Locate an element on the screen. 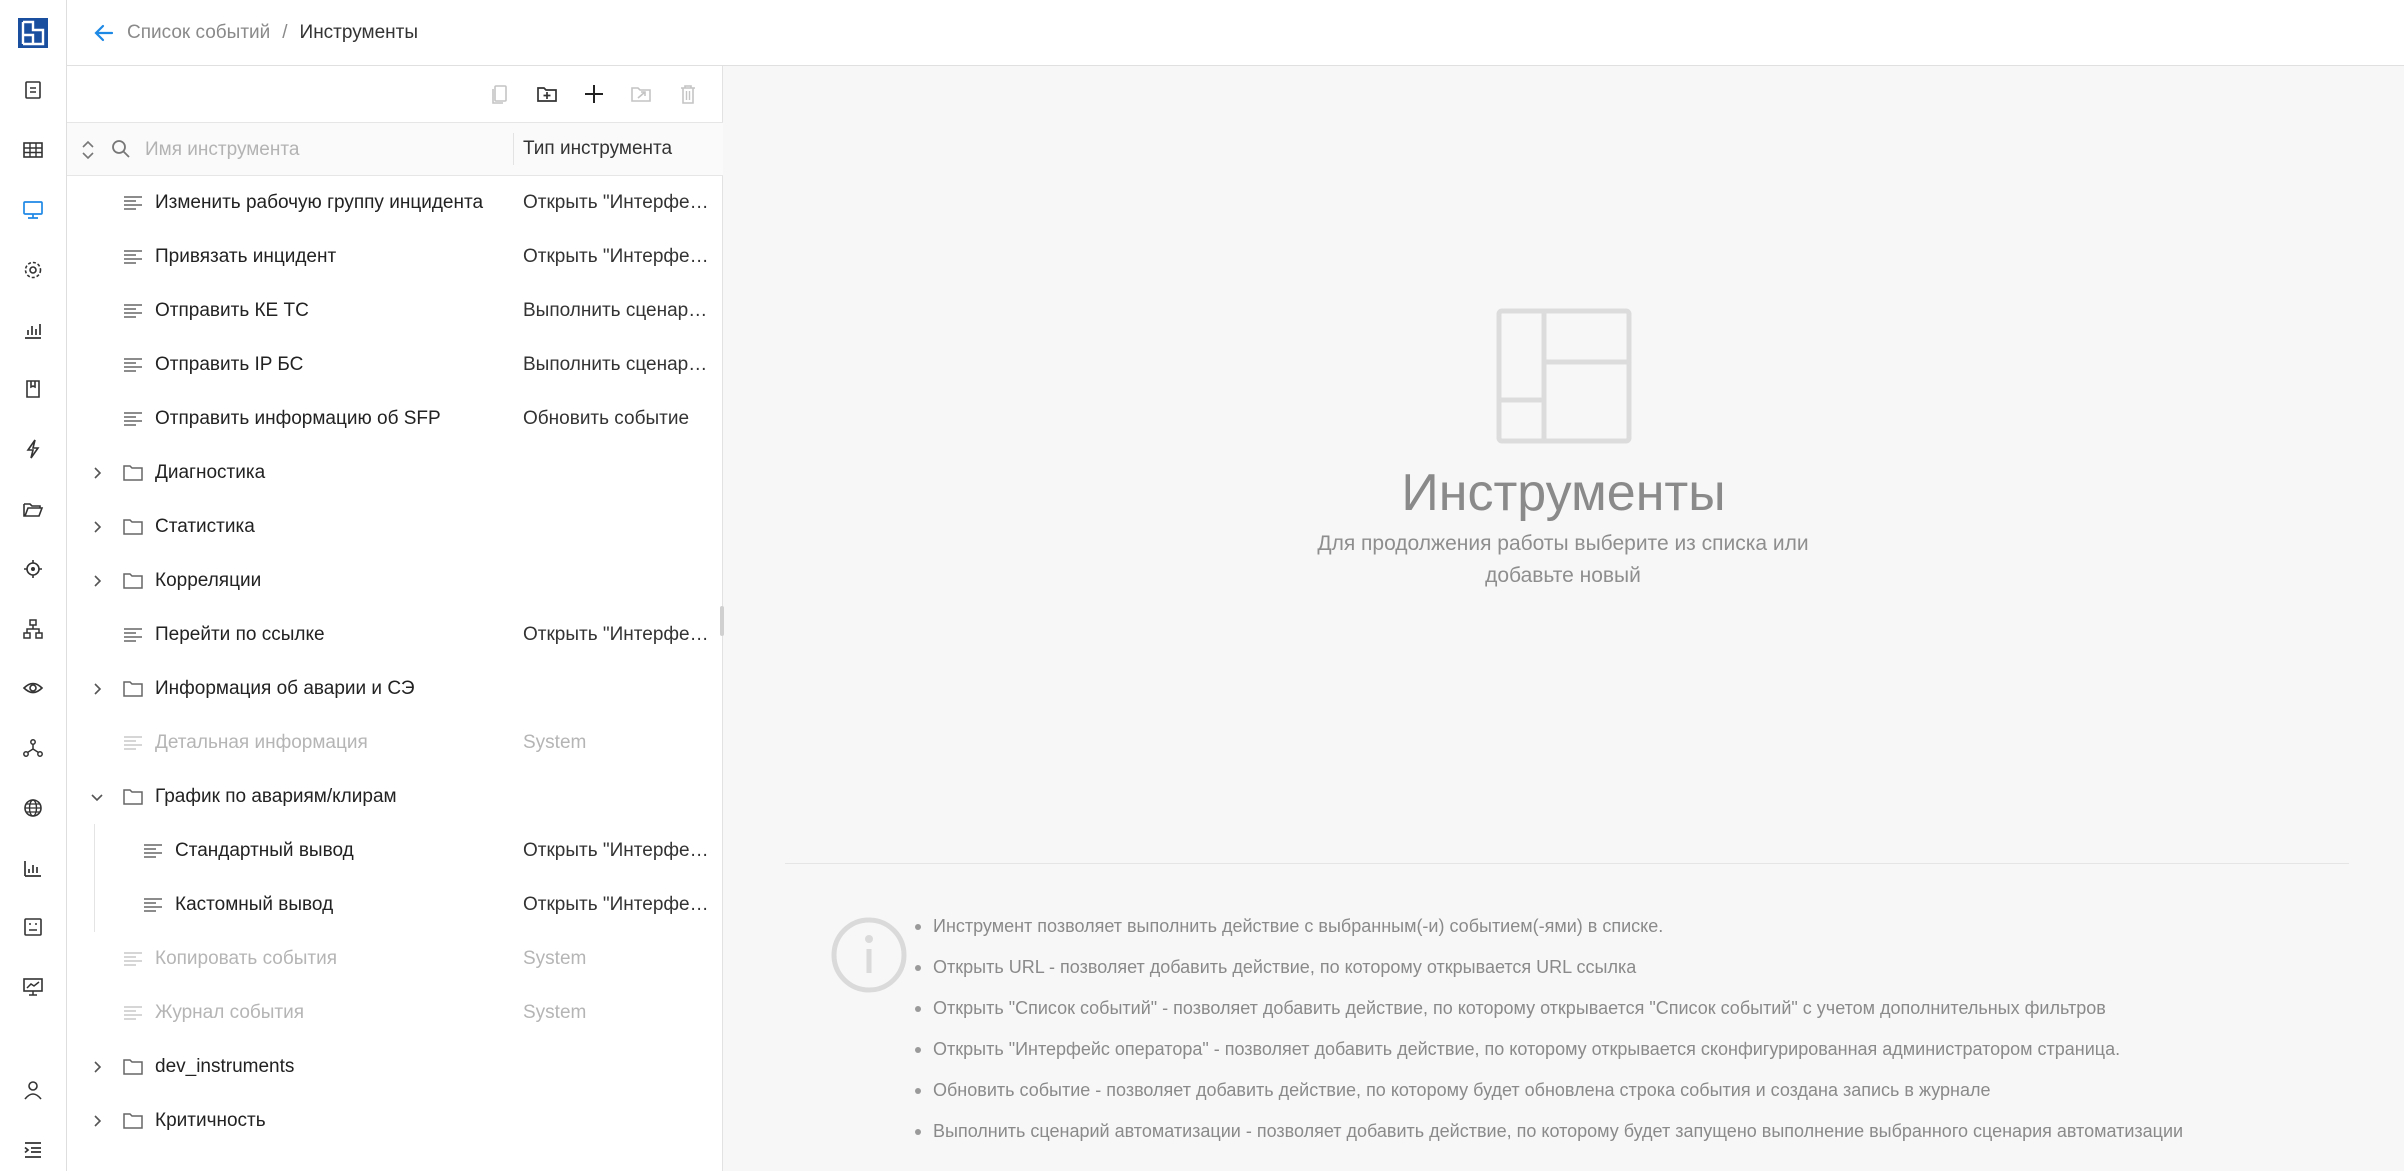  column-header-type: Тип инструмента is located at coordinates (597, 149).